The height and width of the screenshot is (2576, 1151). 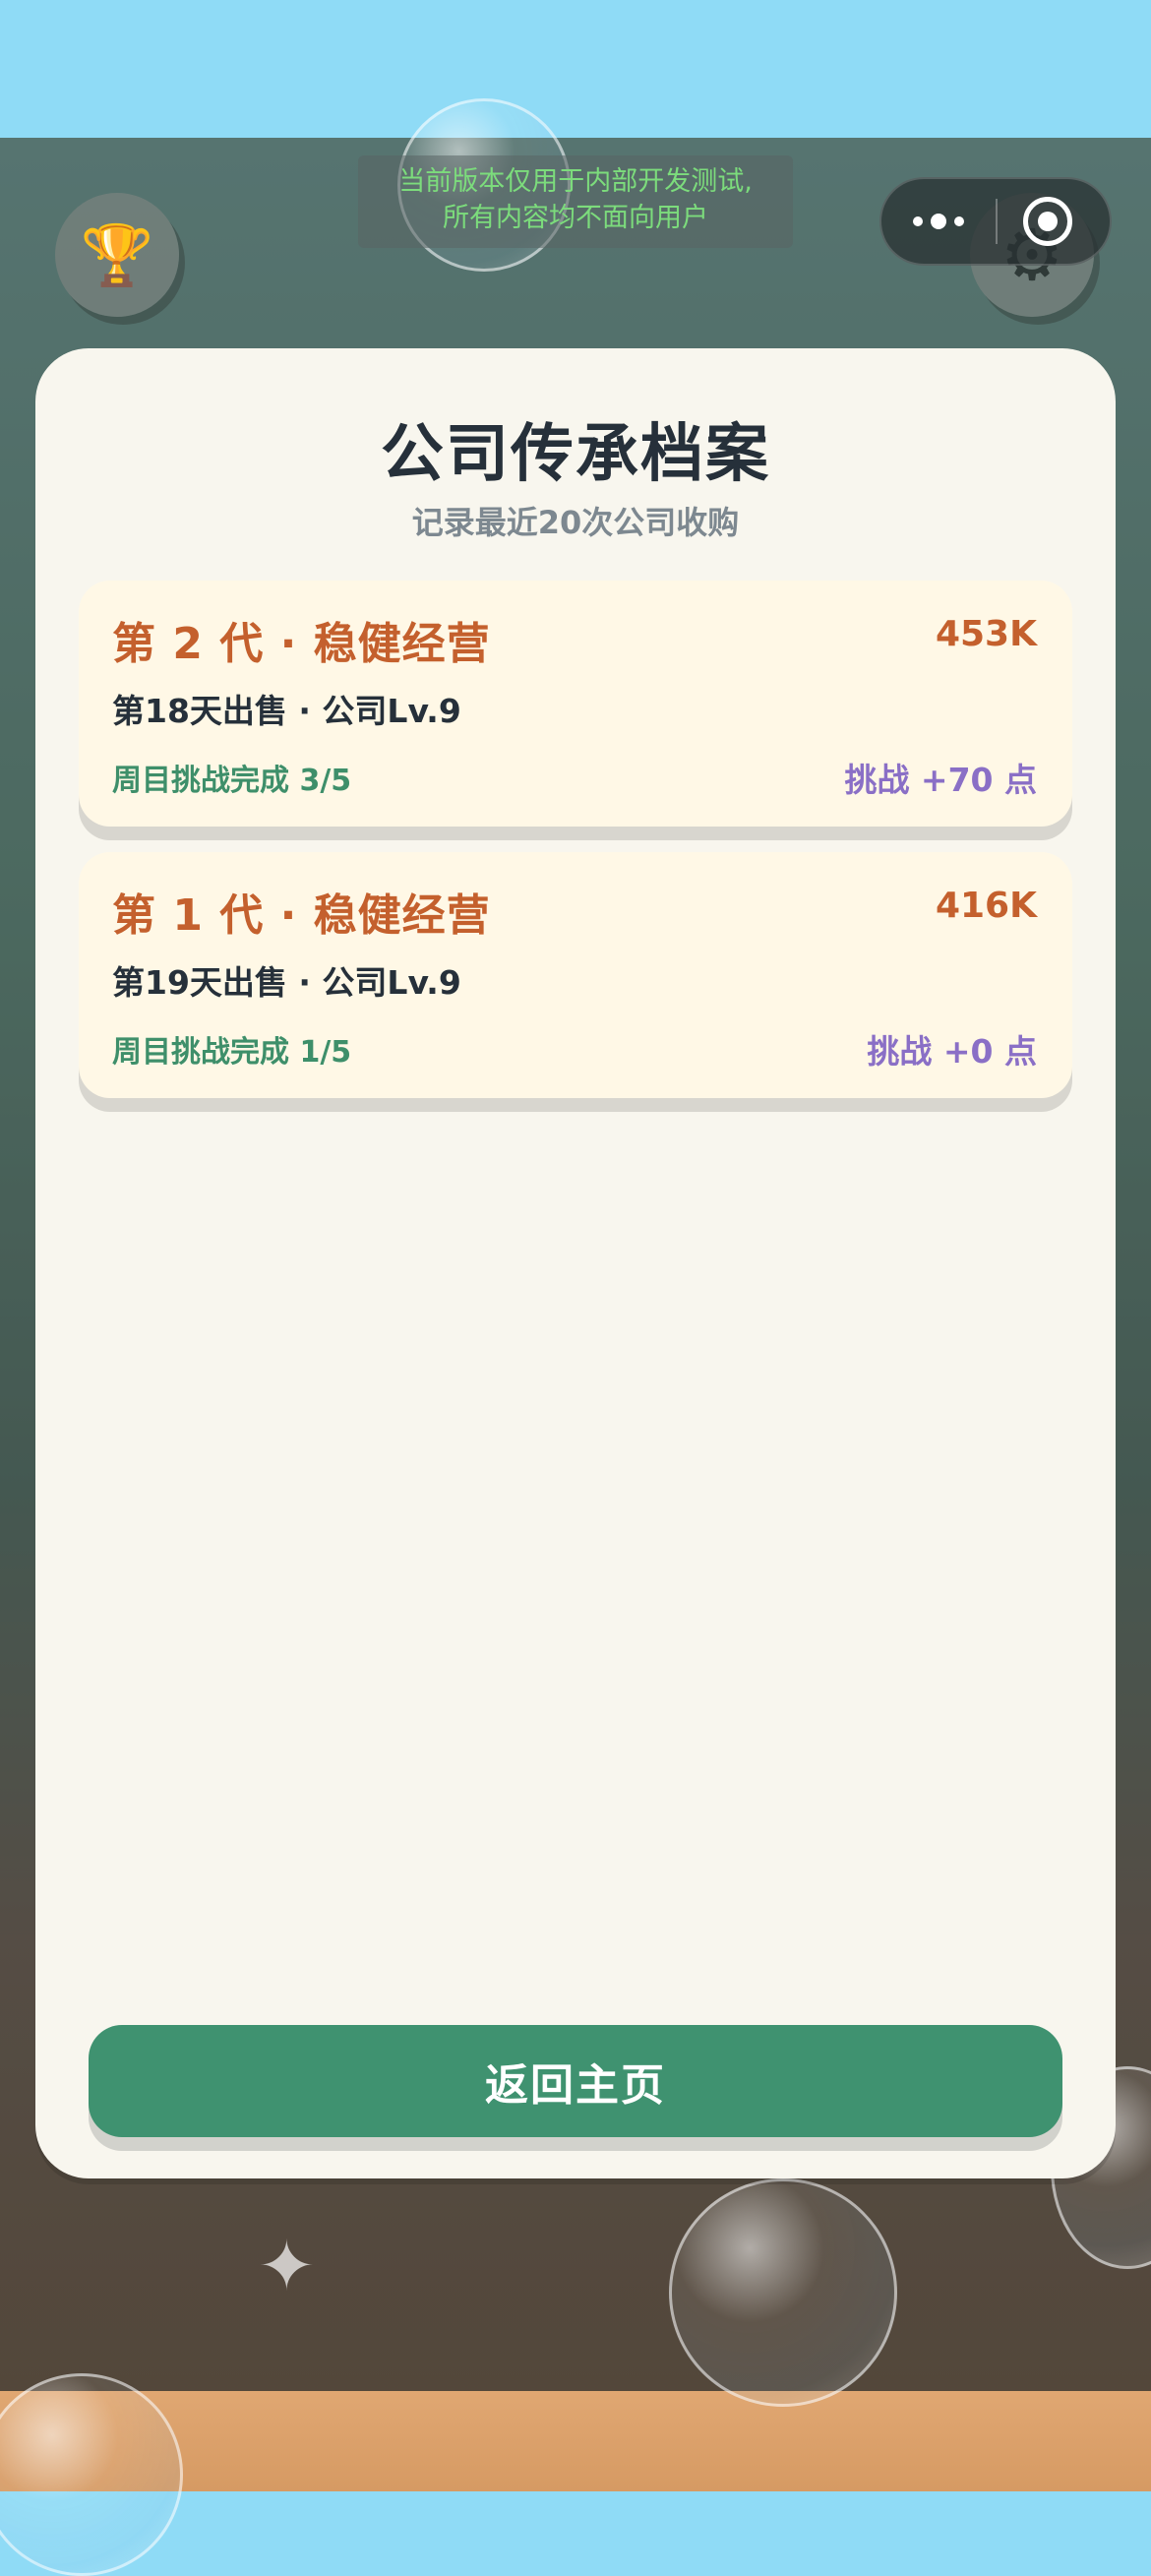 What do you see at coordinates (940, 780) in the screenshot?
I see `record-points: 挑战 +70 点` at bounding box center [940, 780].